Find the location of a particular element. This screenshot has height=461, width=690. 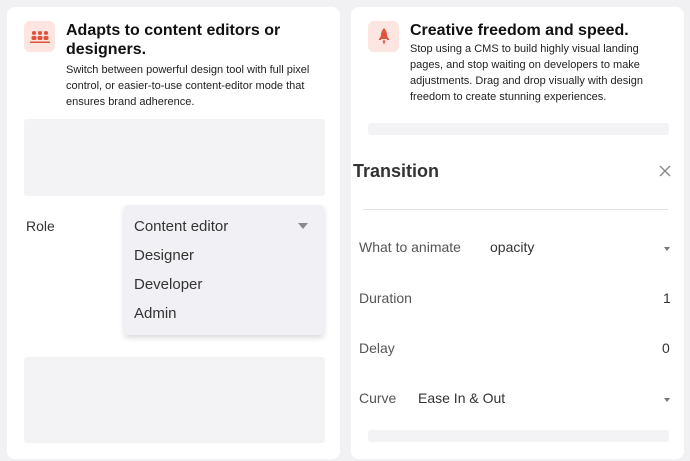

curve-label: Curve is located at coordinates (378, 398).